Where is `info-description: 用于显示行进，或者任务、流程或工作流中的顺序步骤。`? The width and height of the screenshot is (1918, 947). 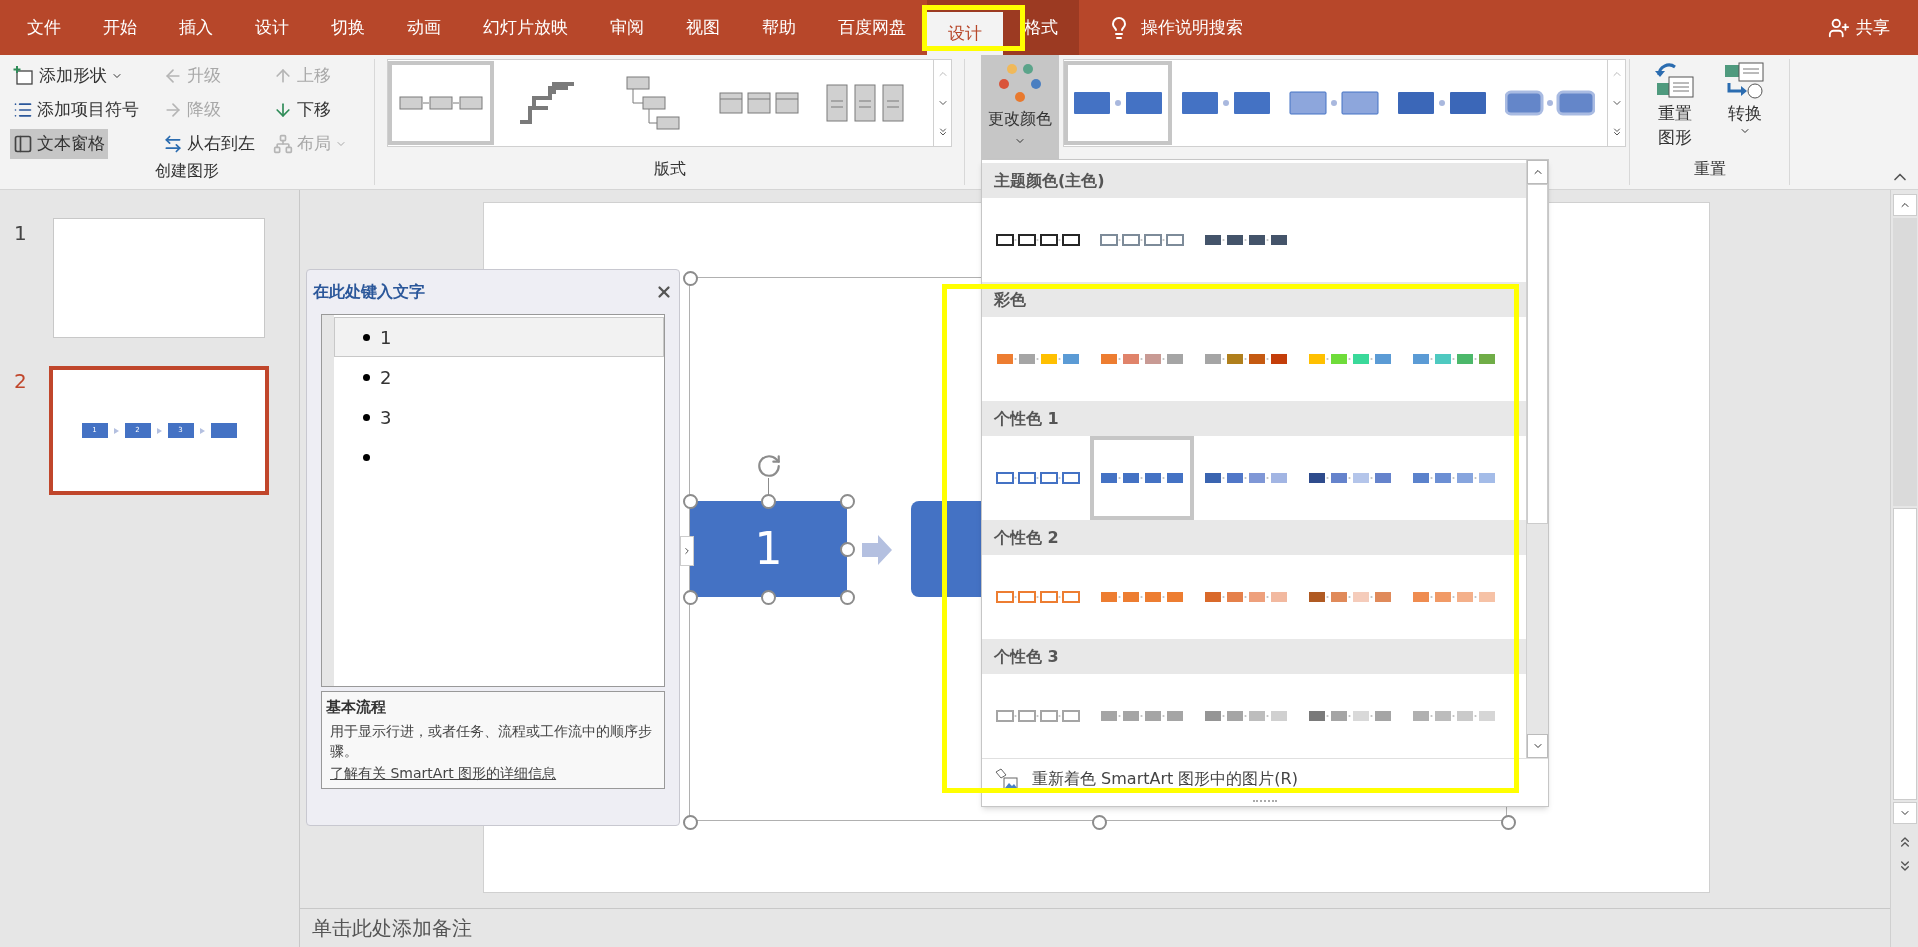
info-description: 用于显示行进，或者任务、流程或工作流中的顺序步骤。 is located at coordinates (491, 741).